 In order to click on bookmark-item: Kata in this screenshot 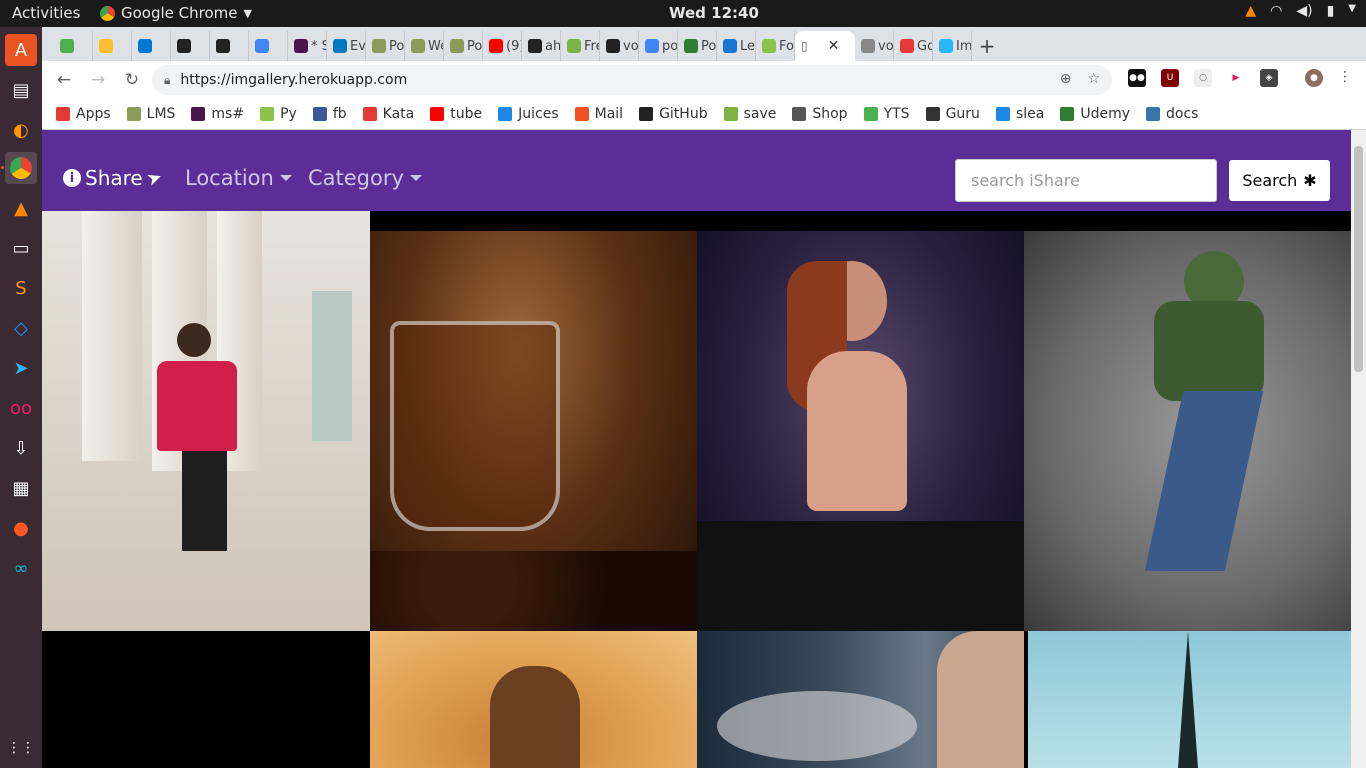, I will do `click(388, 114)`.